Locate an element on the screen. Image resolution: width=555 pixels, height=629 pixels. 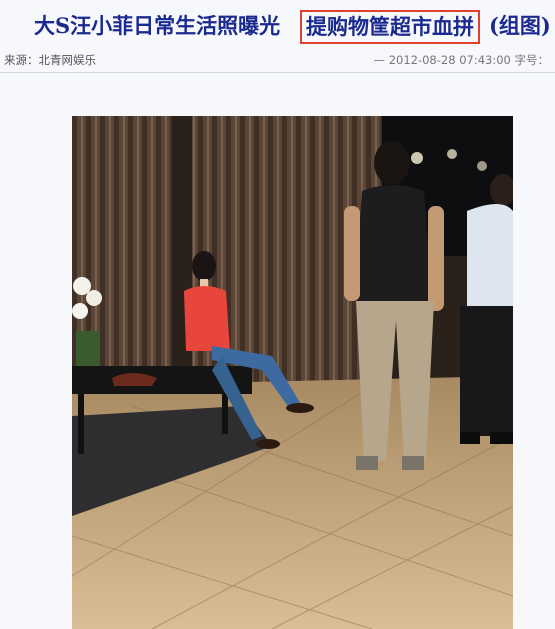
article-headline: 大S汪小菲日常生活照曝光 提购物筐超市血拼 (组图) is located at coordinates (277, 26).